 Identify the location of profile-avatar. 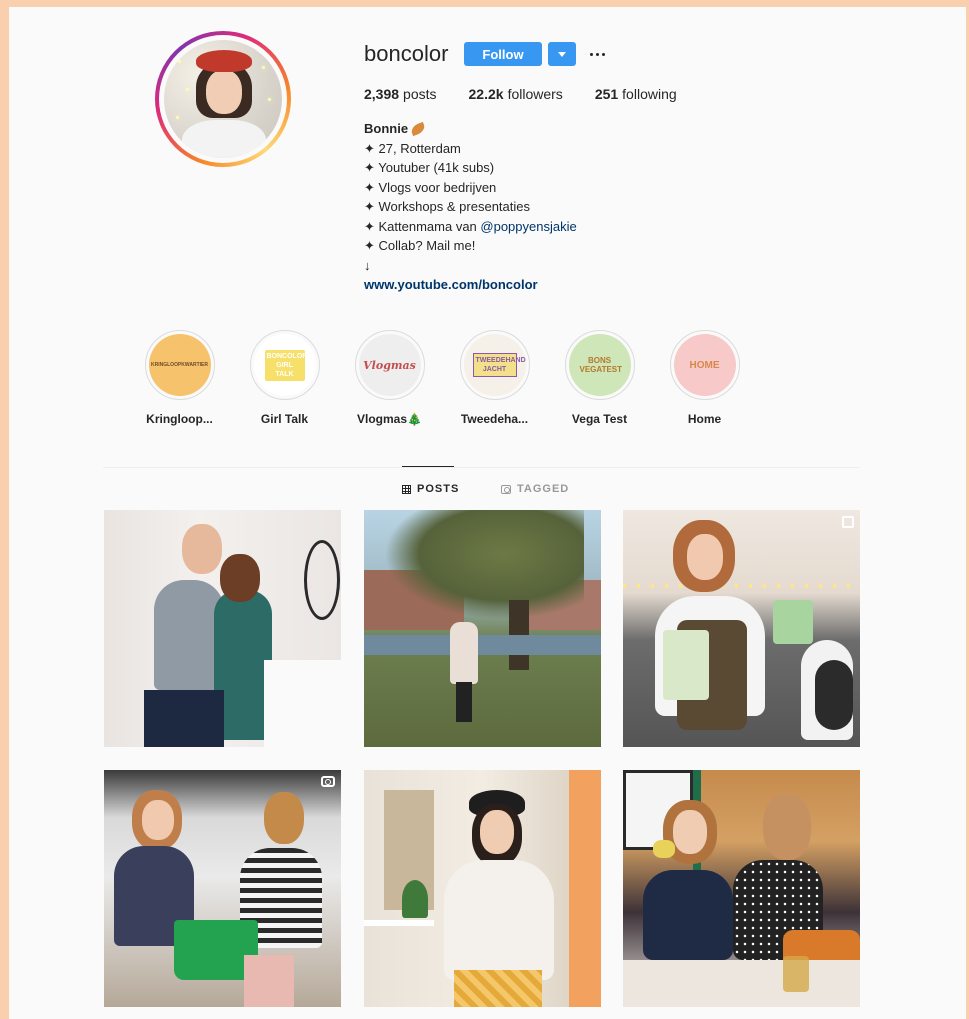
(223, 99).